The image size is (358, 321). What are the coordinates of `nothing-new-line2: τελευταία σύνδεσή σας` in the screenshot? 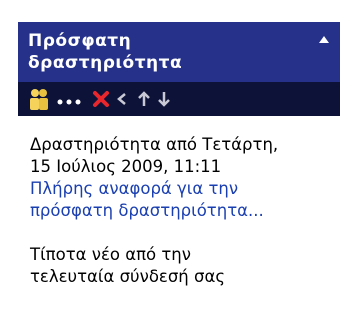 It's located at (128, 276).